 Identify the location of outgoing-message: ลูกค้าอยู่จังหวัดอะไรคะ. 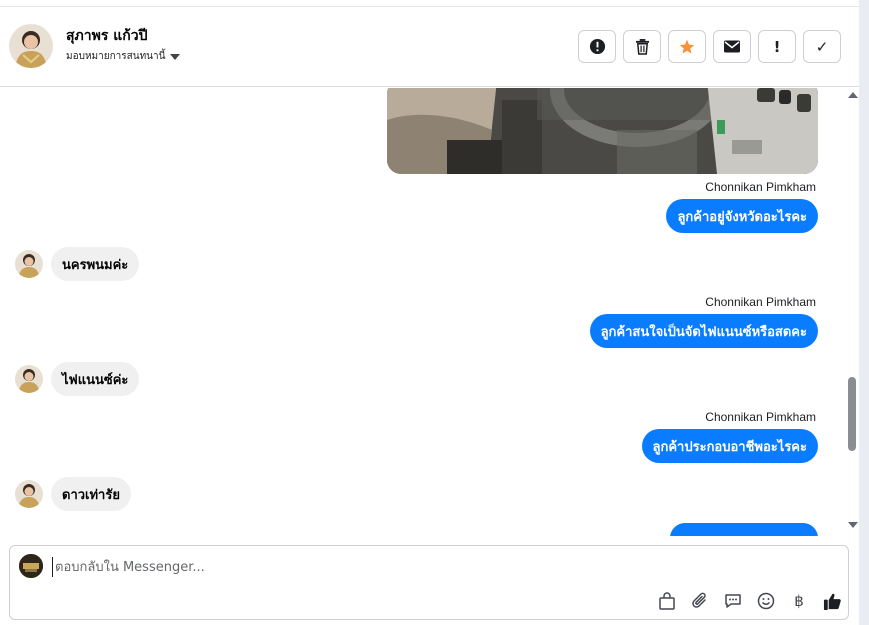
(742, 216).